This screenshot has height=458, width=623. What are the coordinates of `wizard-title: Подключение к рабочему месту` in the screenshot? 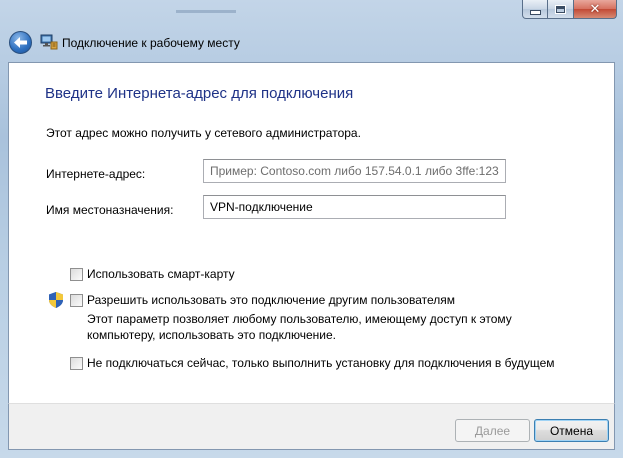 It's located at (151, 43).